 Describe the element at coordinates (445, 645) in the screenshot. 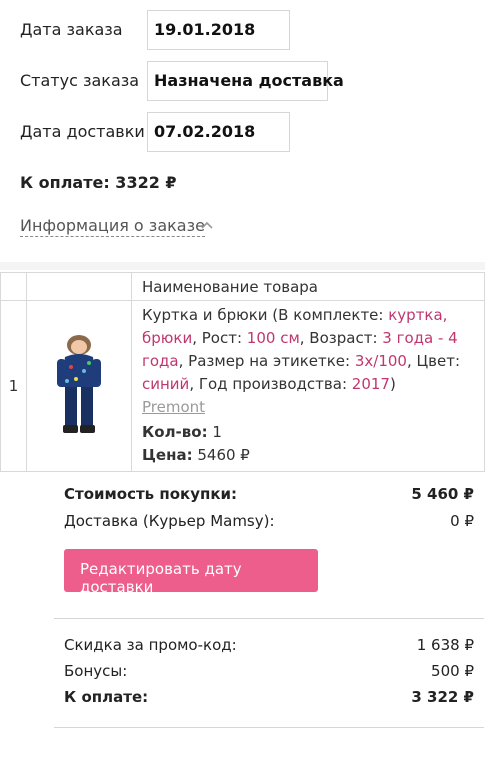

I see `promo-discount-value: 1 638 ₽` at that location.